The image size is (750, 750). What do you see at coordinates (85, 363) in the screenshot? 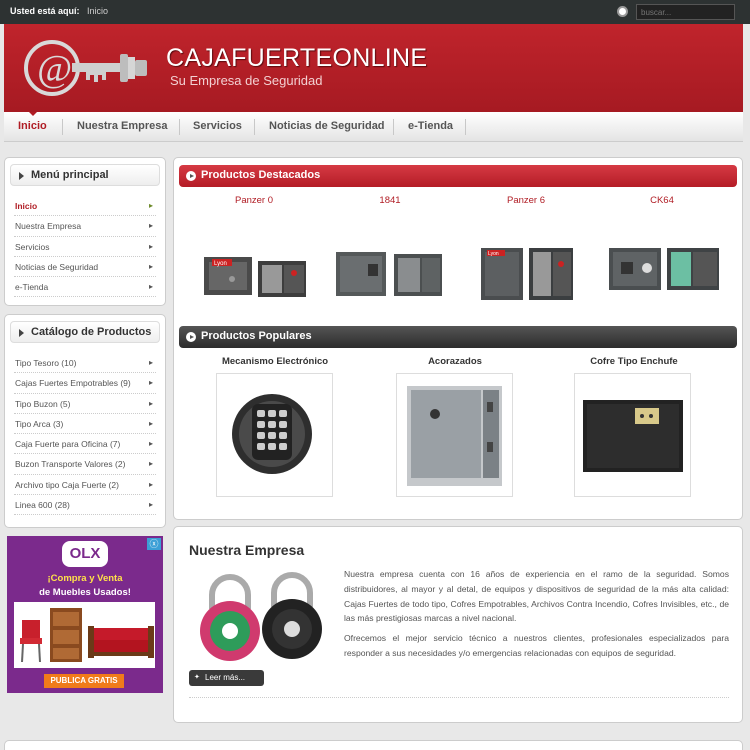
I see `catalog-item: Tipo Tesoro (10) ▸` at bounding box center [85, 363].